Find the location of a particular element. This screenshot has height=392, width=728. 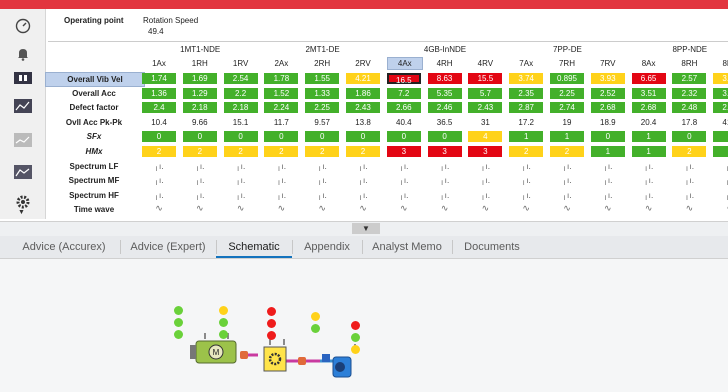

row-label: Overall Vib Vel is located at coordinates (95, 79).